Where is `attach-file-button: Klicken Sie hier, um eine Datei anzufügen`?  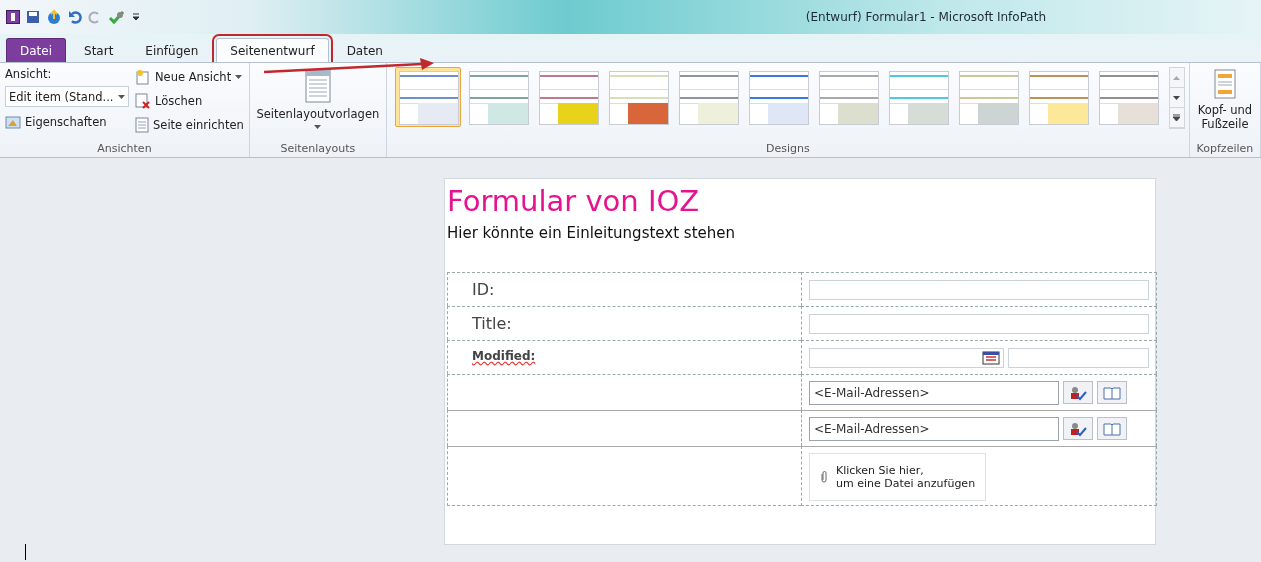
attach-file-button: Klicken Sie hier, um eine Datei anzufügen is located at coordinates (898, 477).